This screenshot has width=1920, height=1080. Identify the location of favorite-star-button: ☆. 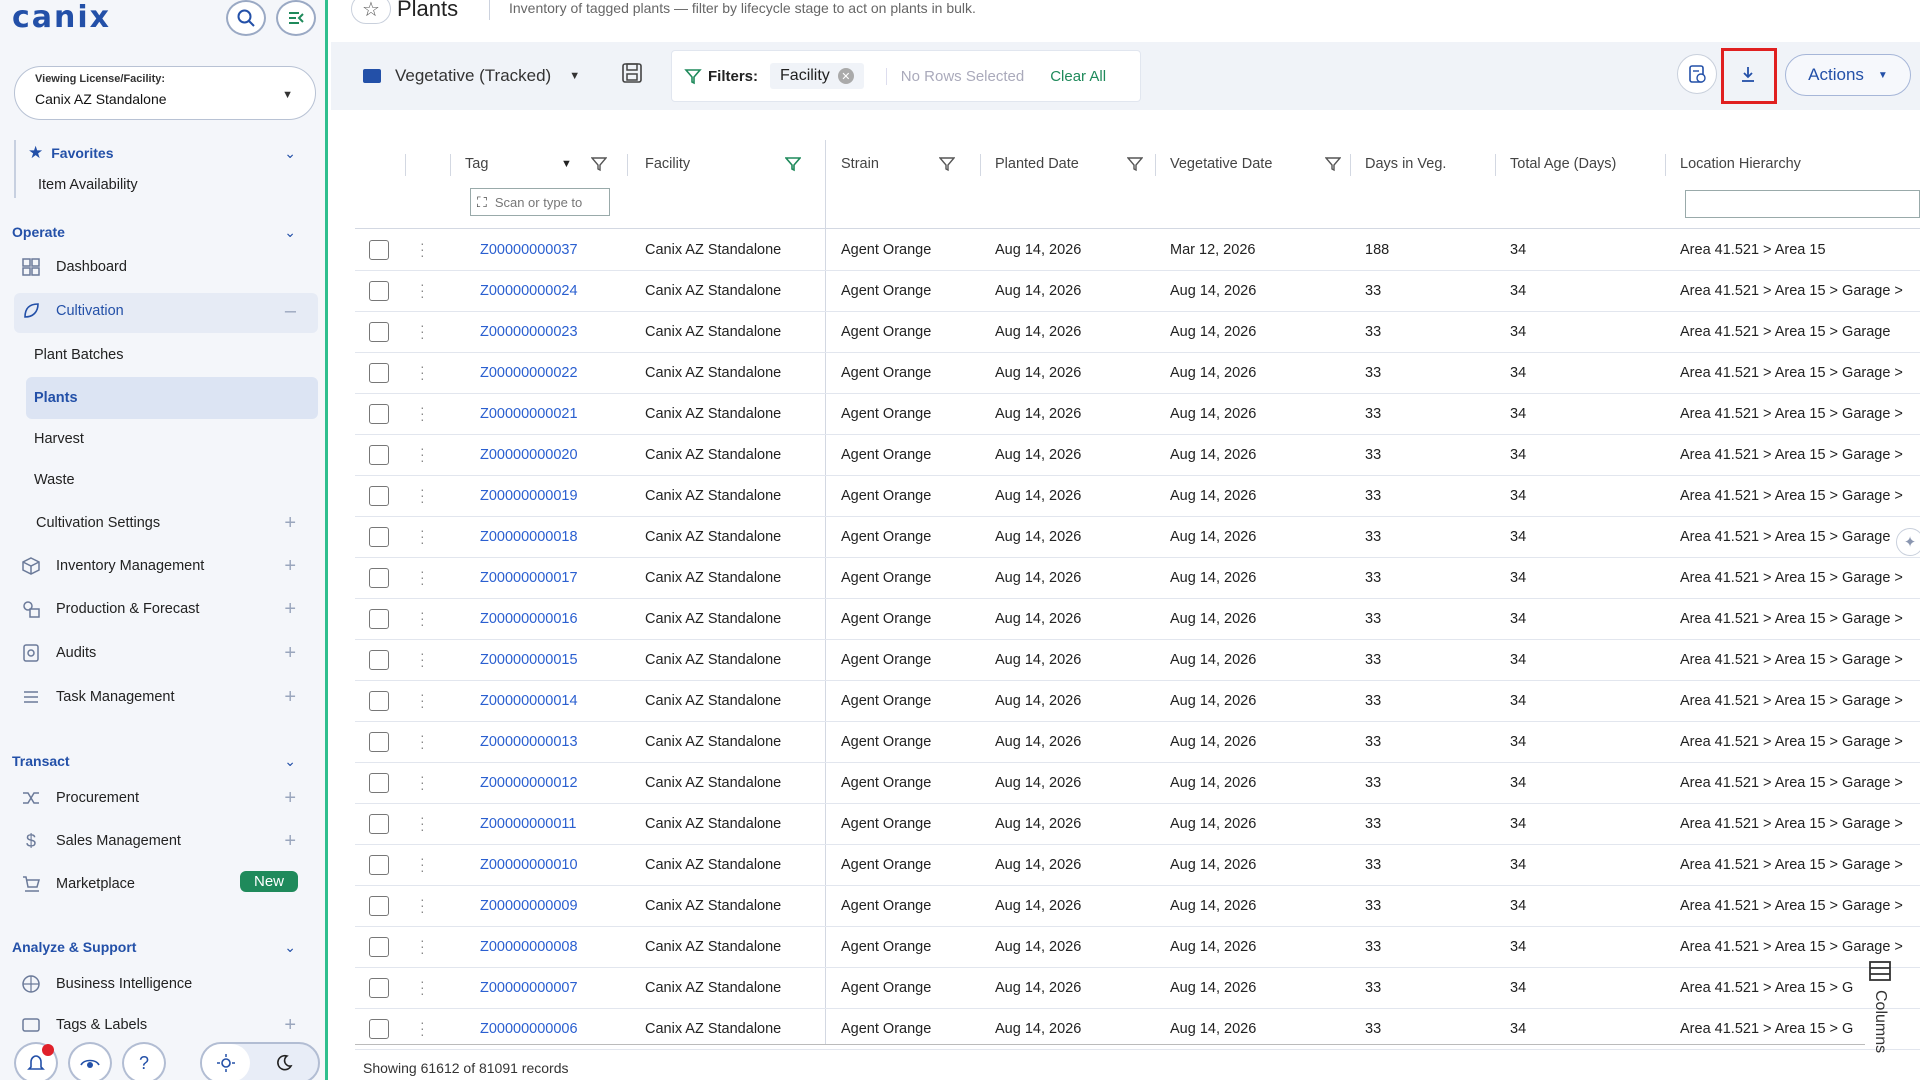
(371, 12).